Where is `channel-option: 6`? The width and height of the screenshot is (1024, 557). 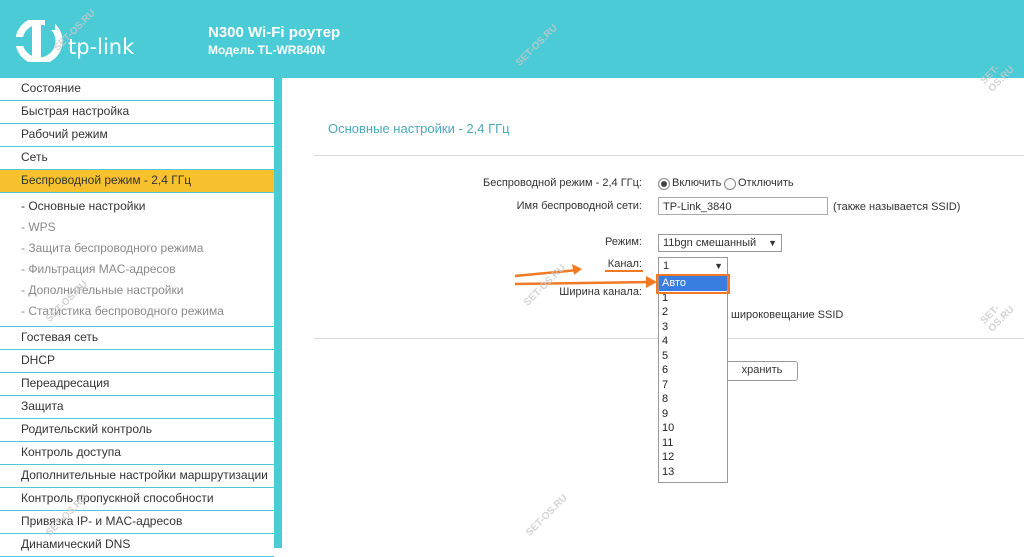 channel-option: 6 is located at coordinates (693, 370).